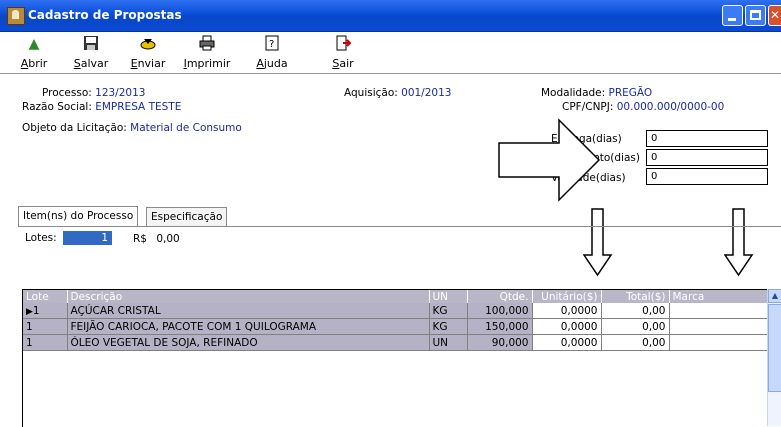 Image resolution: width=781 pixels, height=427 pixels. I want to click on cell-lote: ▶1, so click(45, 311).